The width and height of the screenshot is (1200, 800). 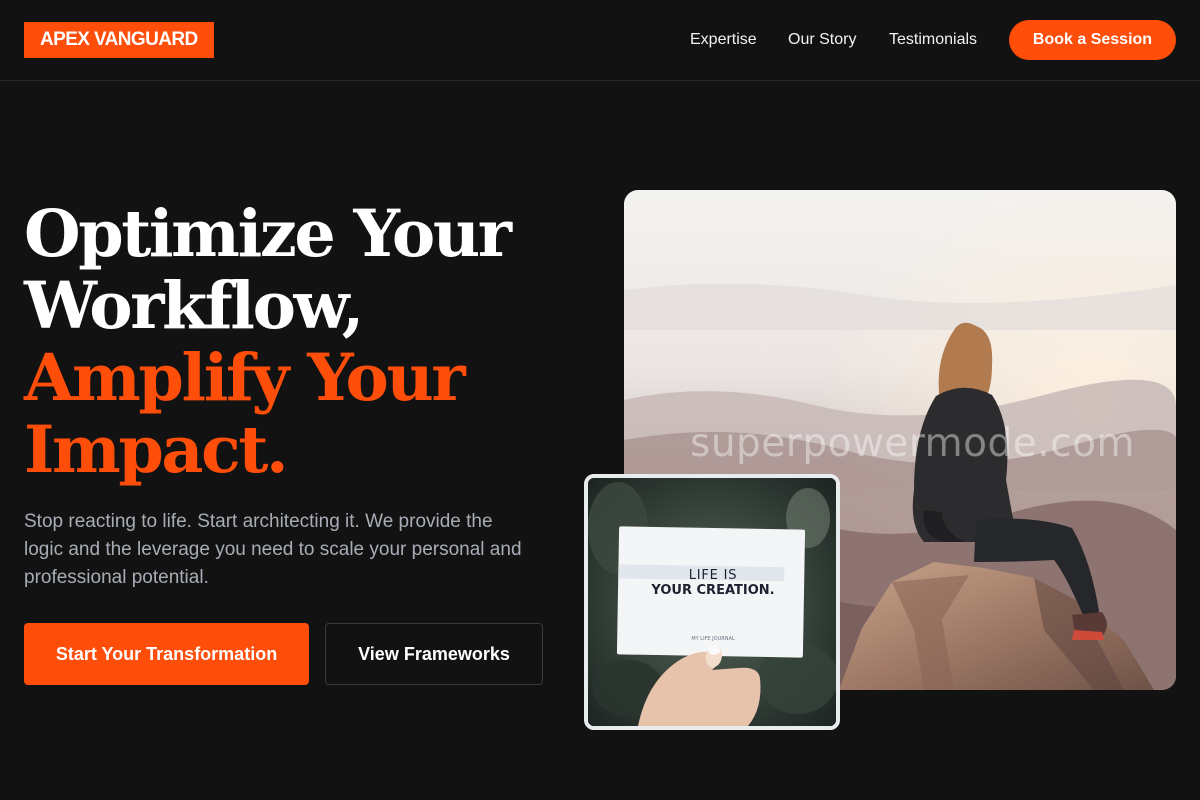 I want to click on book-session-button: Book a Session, so click(x=1092, y=40).